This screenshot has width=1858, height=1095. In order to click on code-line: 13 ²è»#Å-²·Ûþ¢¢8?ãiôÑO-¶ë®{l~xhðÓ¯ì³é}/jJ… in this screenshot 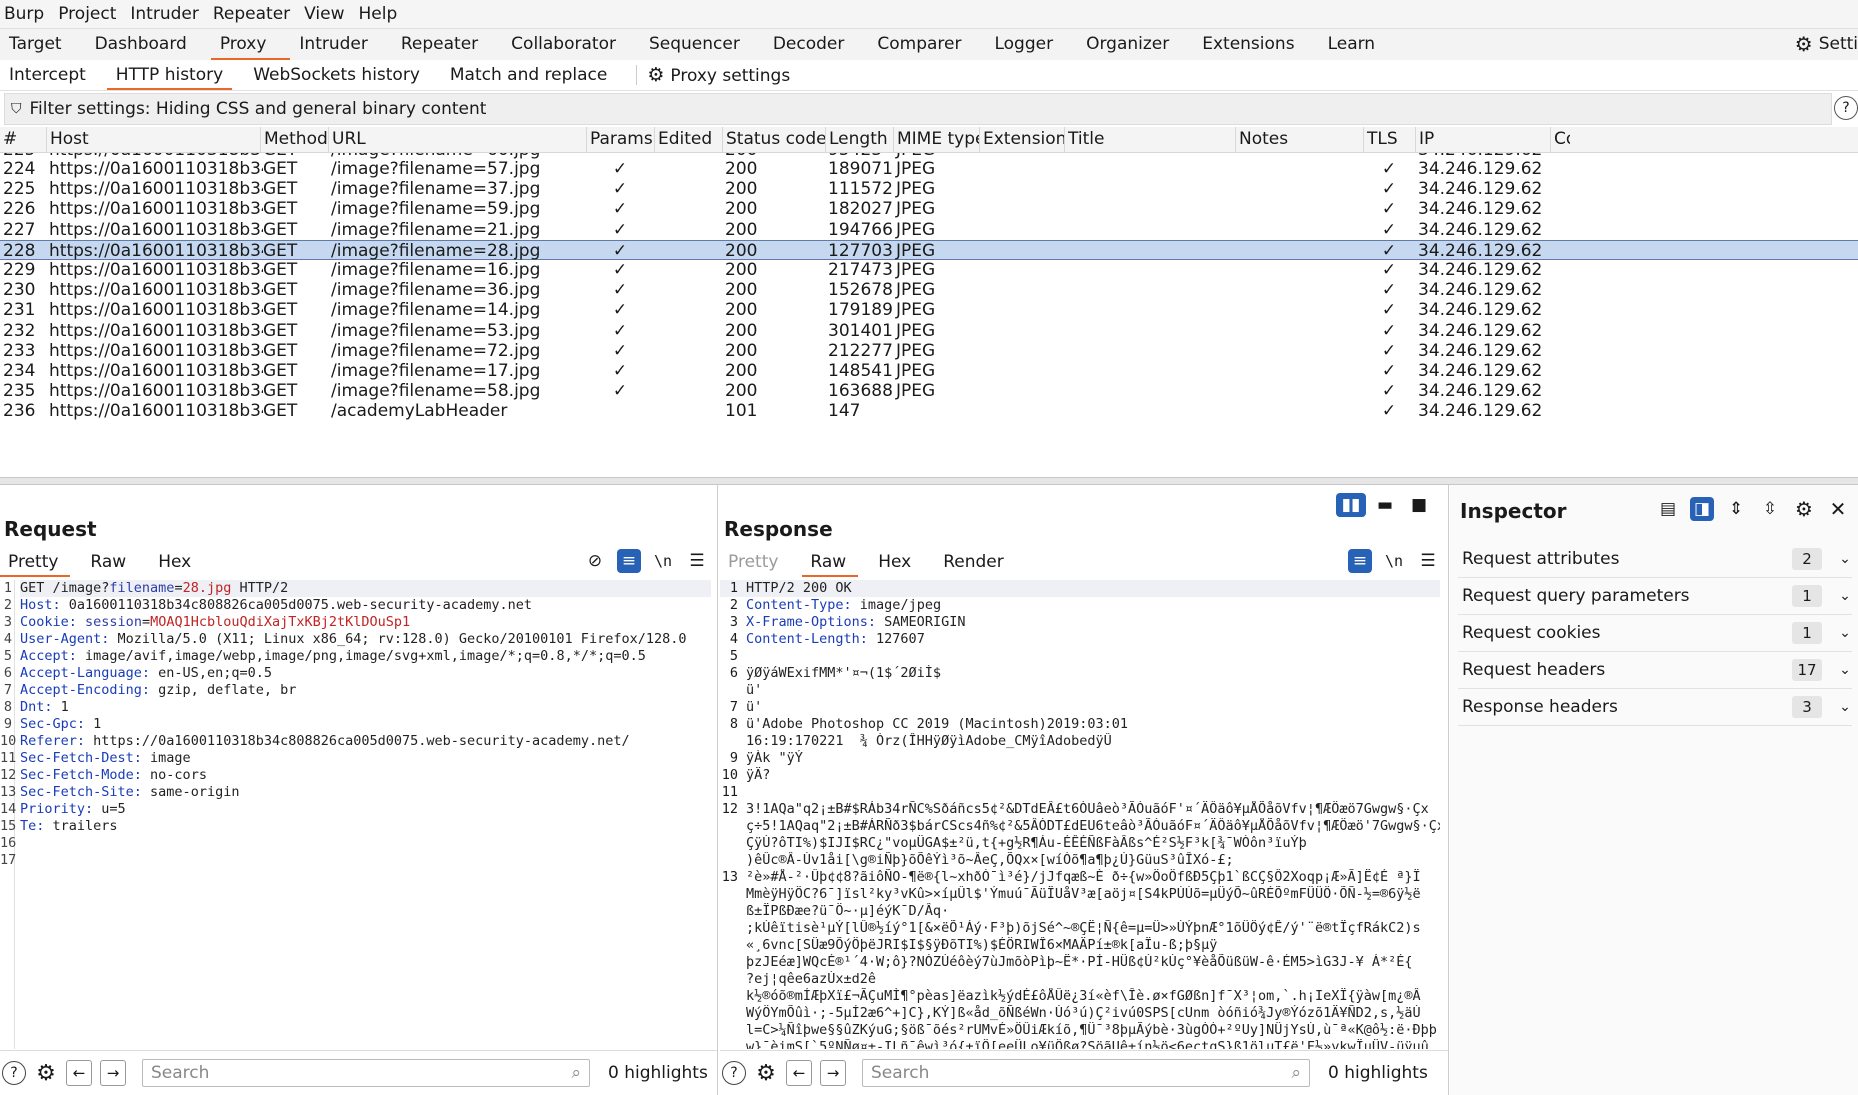, I will do `click(1080, 877)`.